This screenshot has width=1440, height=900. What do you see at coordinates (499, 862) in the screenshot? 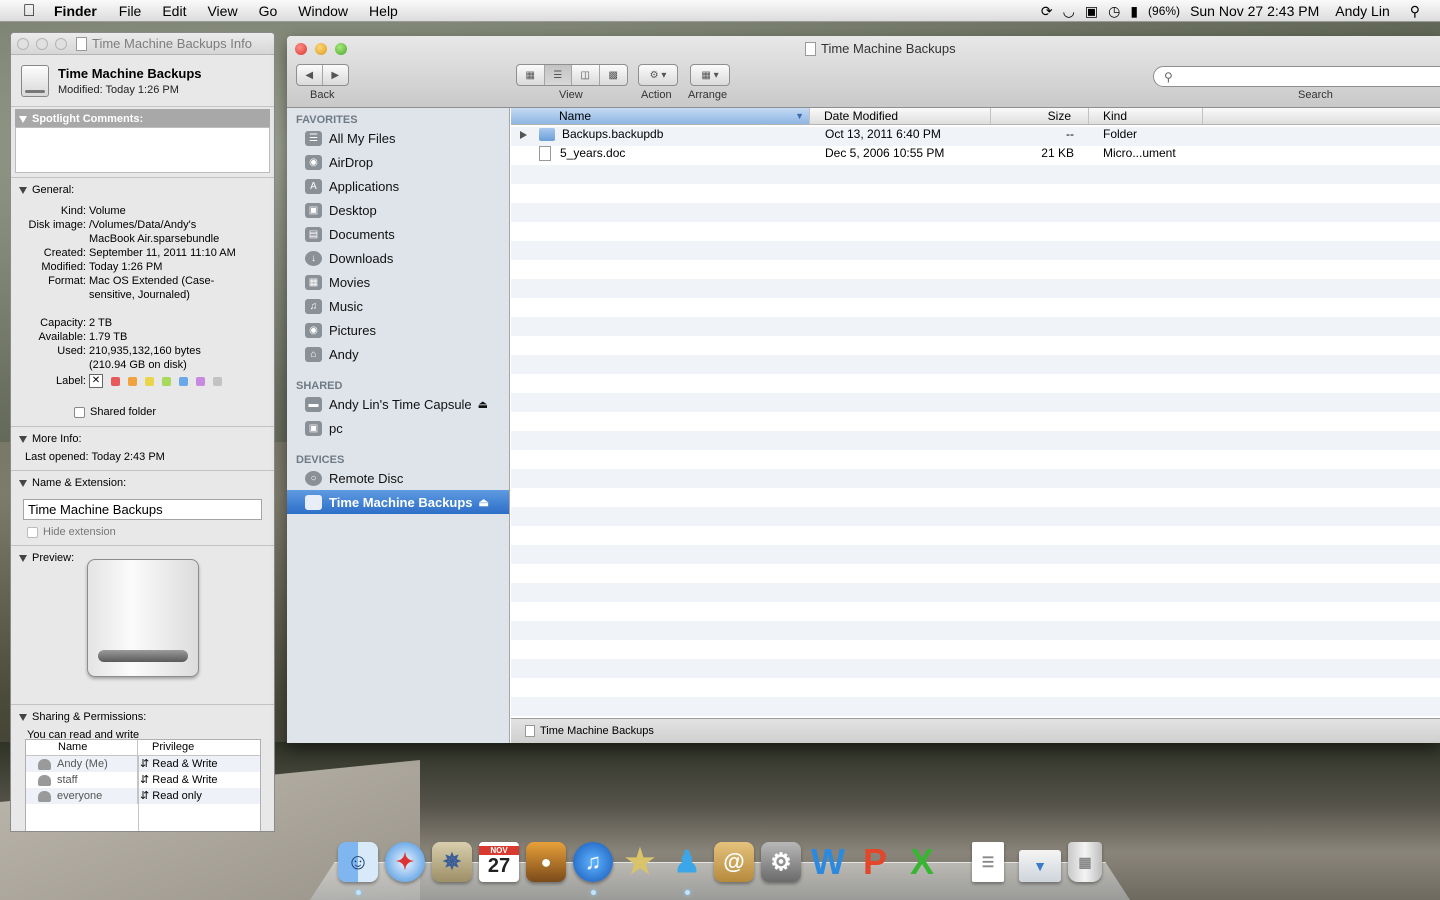
I see `ical-icon: NOV 27` at bounding box center [499, 862].